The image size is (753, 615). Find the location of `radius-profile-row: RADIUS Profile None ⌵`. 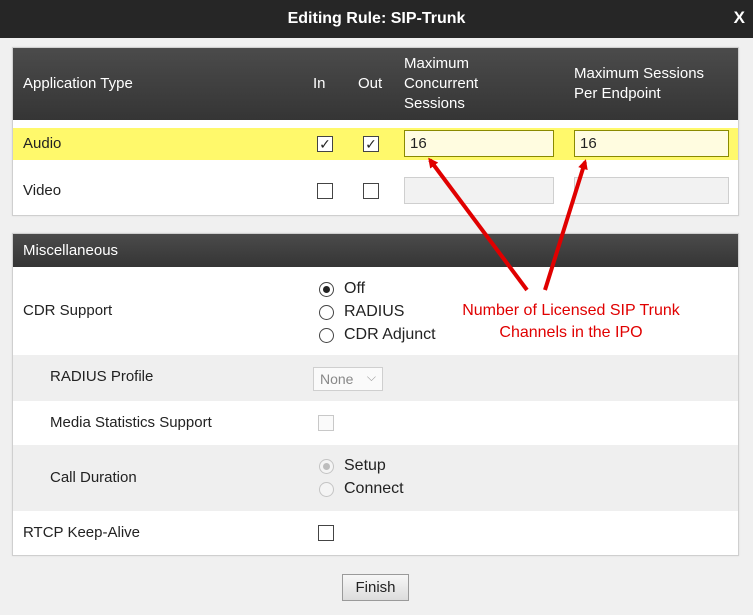

radius-profile-row: RADIUS Profile None ⌵ is located at coordinates (375, 378).